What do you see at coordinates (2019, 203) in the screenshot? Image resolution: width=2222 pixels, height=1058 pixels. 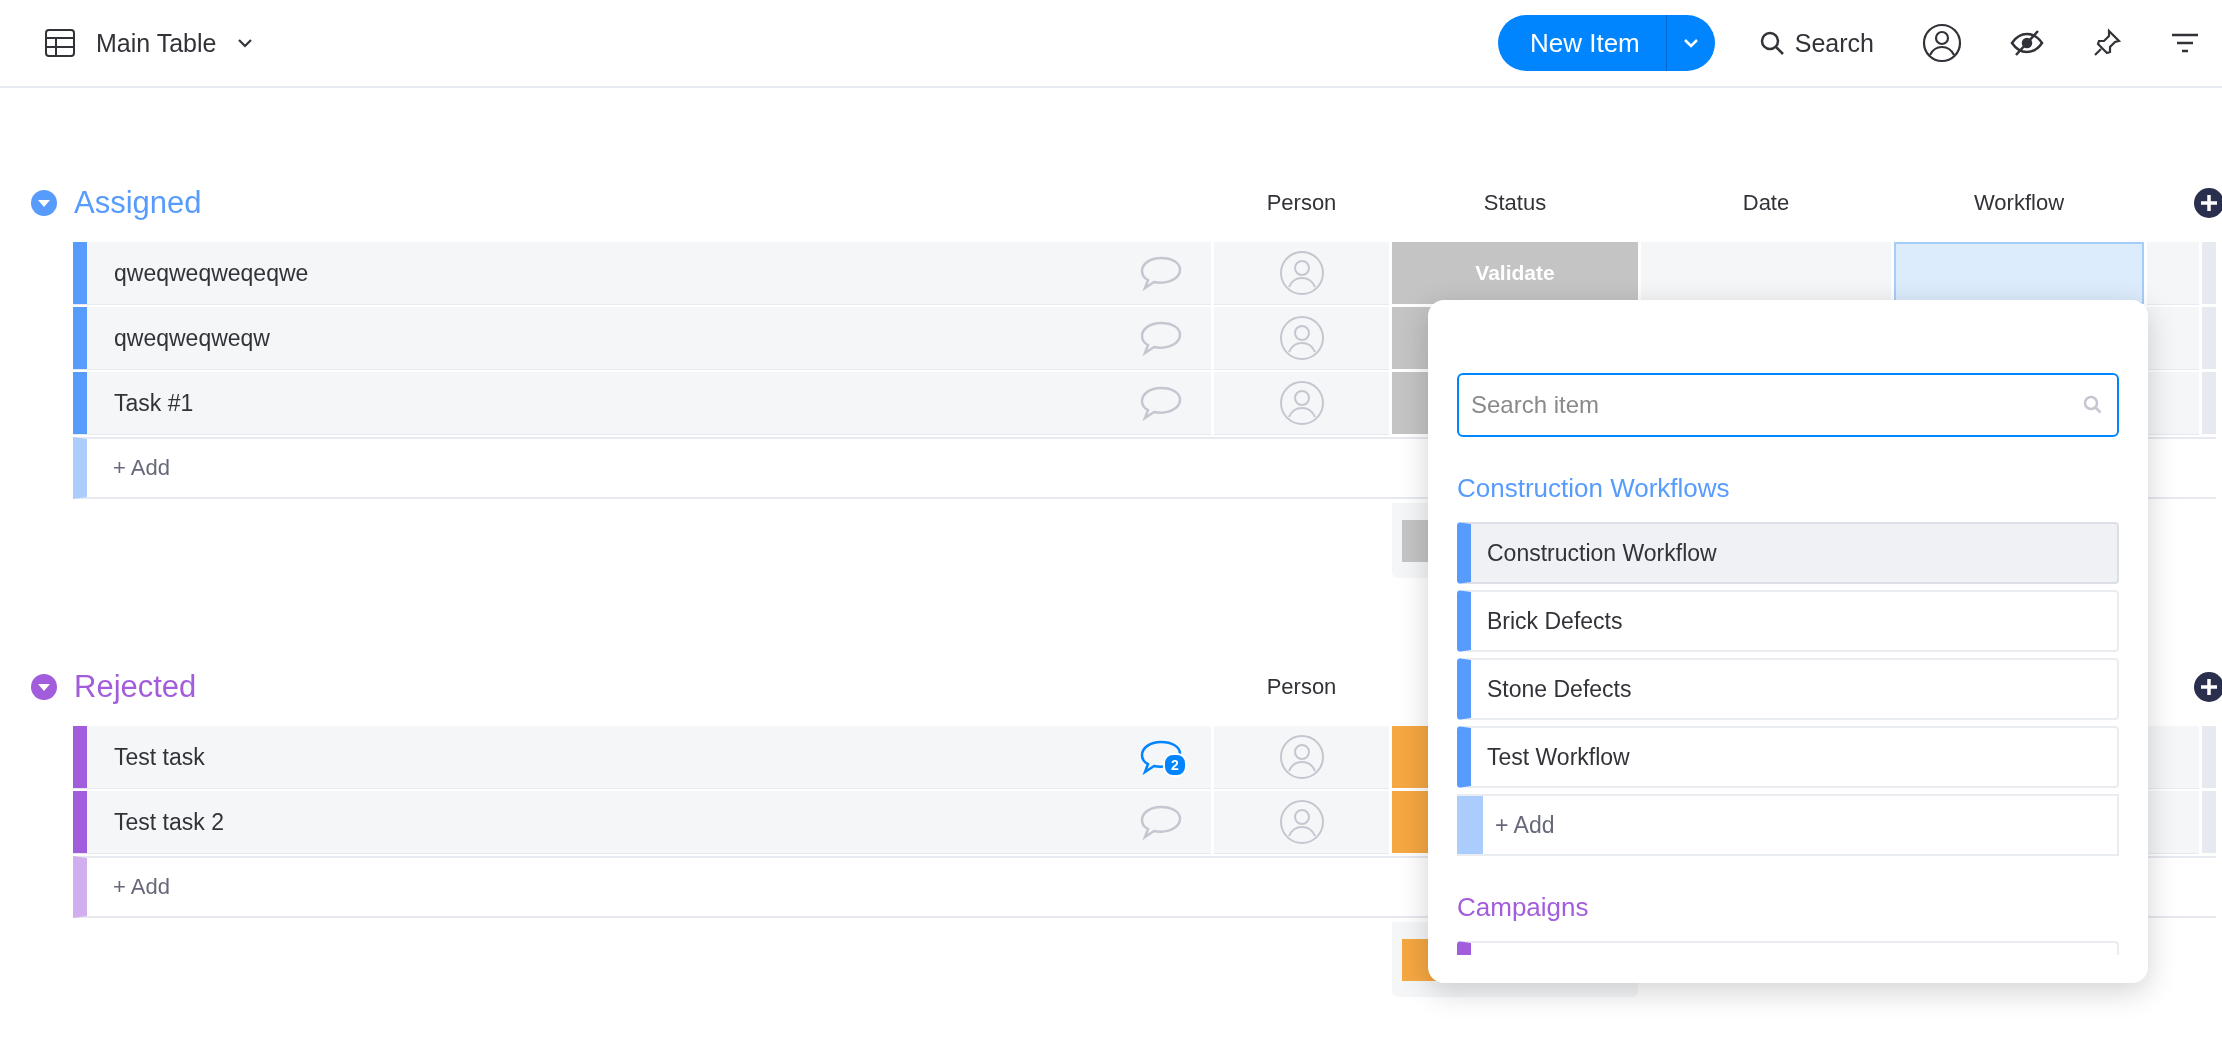 I see `column-header: Workflow` at bounding box center [2019, 203].